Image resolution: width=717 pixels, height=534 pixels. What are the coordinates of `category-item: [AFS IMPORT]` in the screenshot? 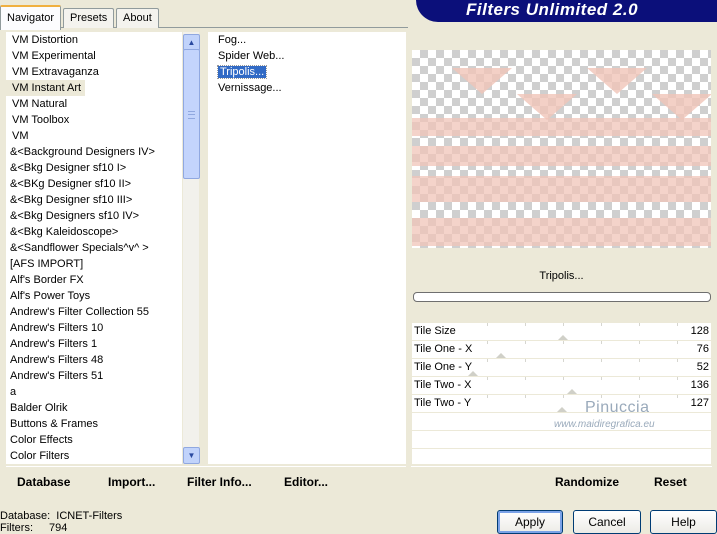 It's located at (94, 264).